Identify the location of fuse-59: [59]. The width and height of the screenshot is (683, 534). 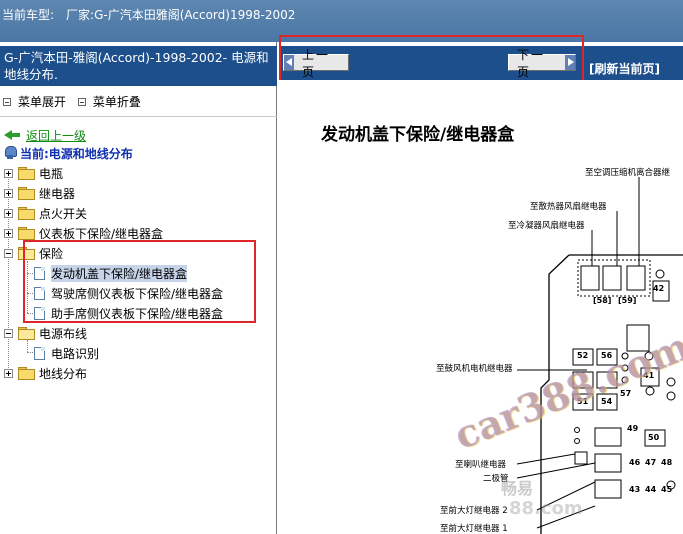
(627, 300).